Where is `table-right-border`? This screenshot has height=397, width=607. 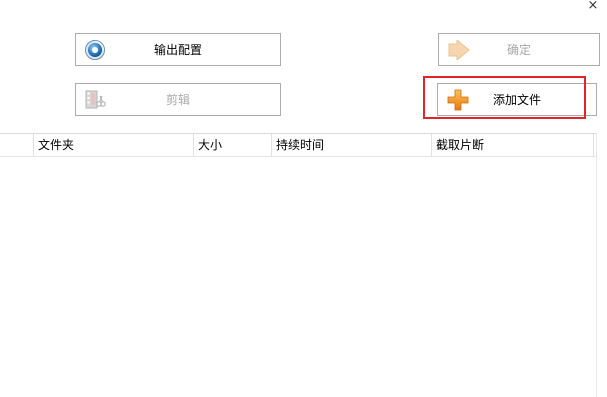 table-right-border is located at coordinates (596, 265).